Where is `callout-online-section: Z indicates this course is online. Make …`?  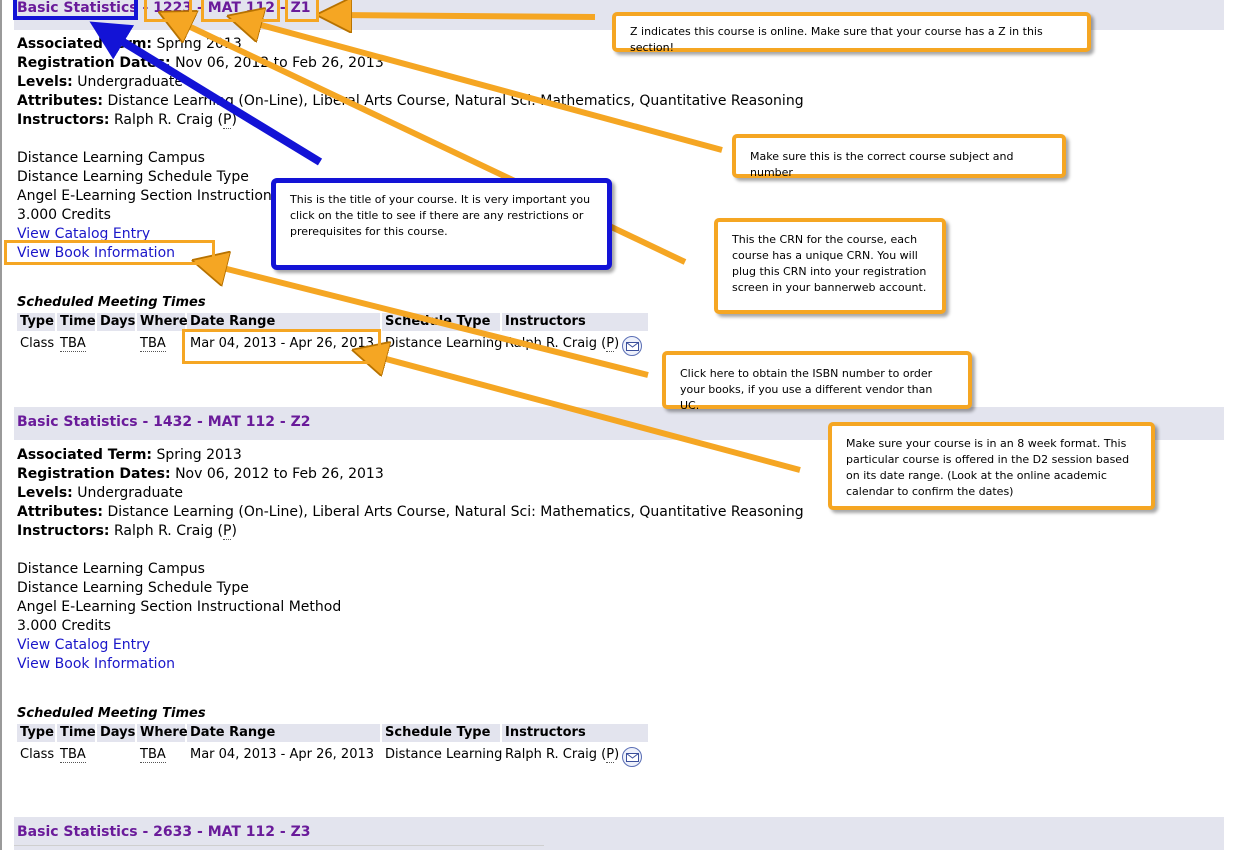
callout-online-section: Z indicates this course is online. Make … is located at coordinates (851, 33).